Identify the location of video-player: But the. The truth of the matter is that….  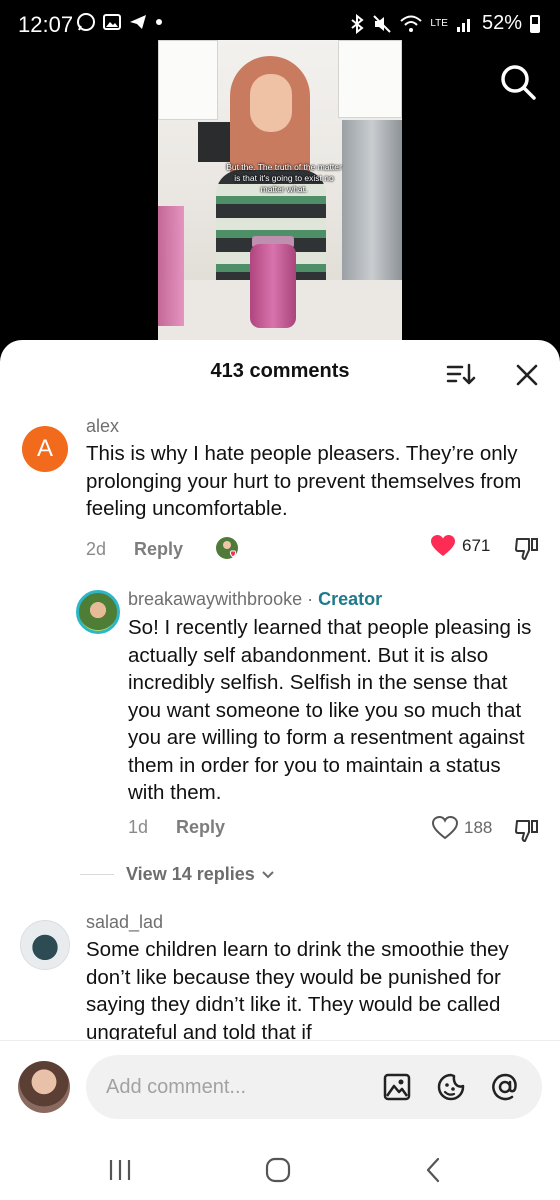
(280, 190).